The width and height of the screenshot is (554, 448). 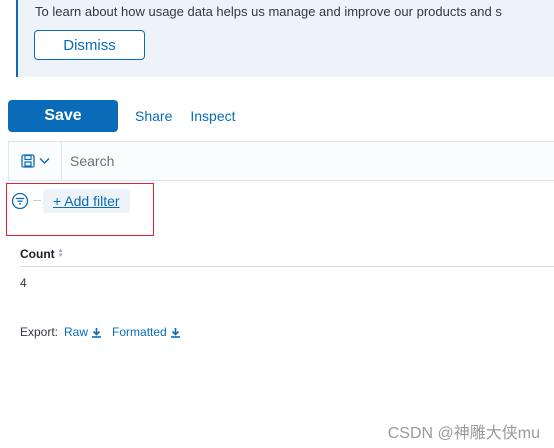 I want to click on sort-icon: ▲ ▼, so click(x=60, y=253).